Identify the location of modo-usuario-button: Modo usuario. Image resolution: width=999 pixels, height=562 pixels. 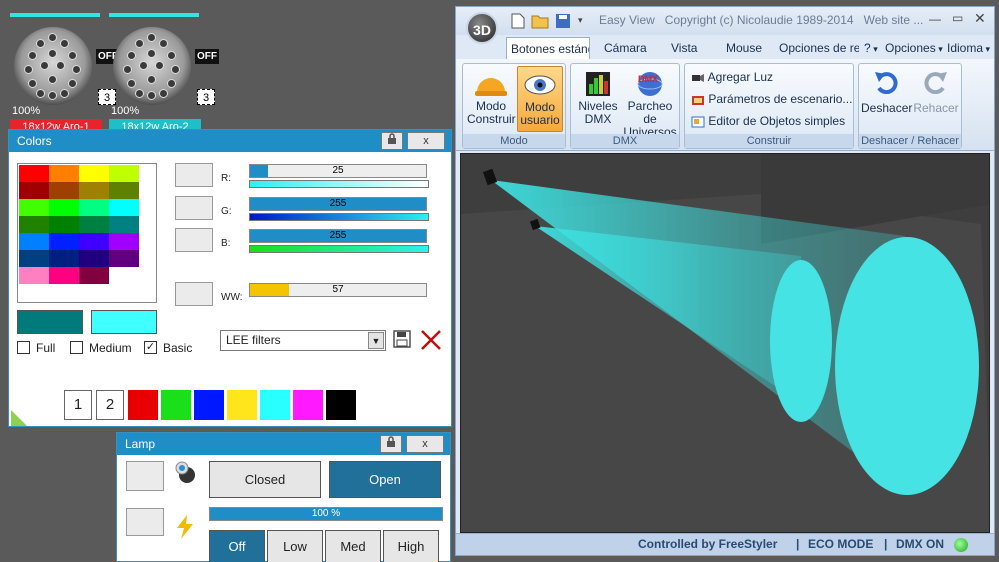
(540, 99).